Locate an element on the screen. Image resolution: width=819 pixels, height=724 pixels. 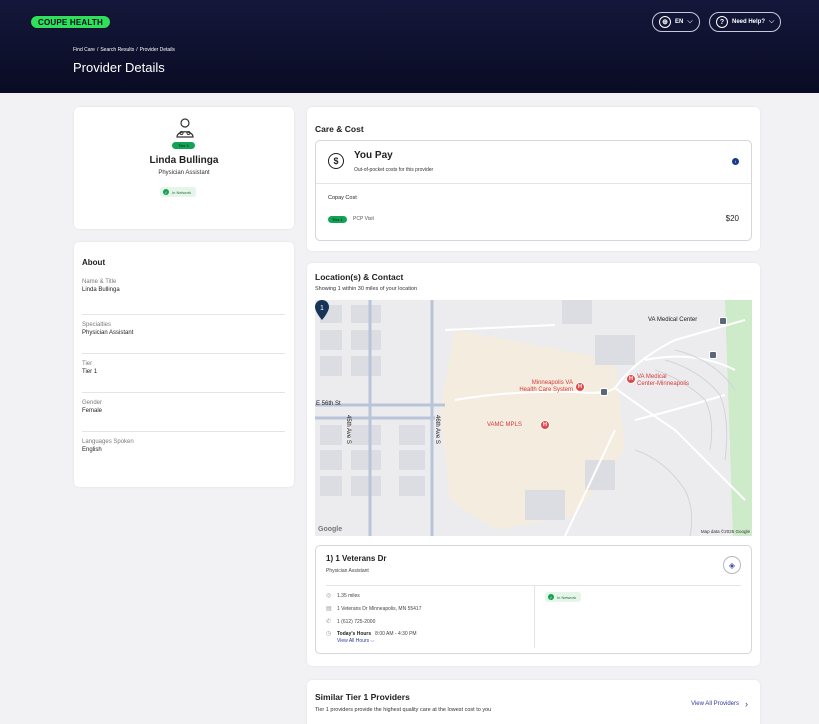
view-all-providers-link: View All Providers › is located at coordinates (719, 704).